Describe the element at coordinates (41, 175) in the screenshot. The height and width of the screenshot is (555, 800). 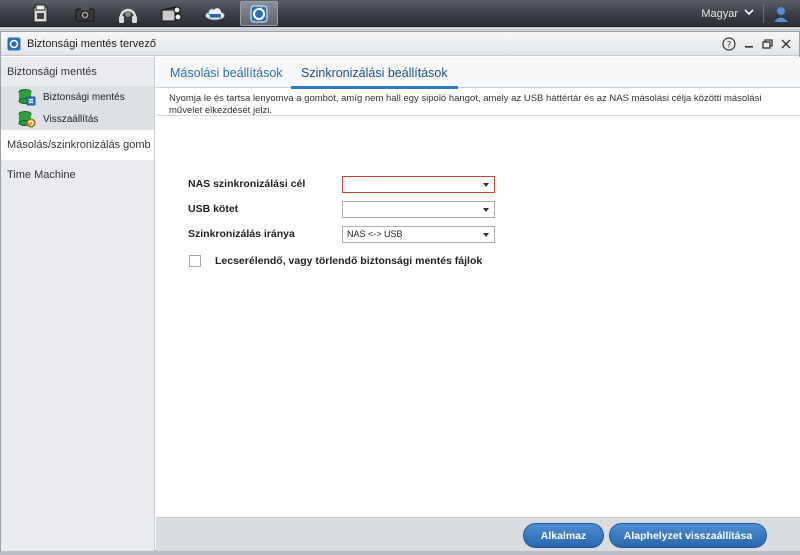
I see `sidebar-group-label: Time Machine` at that location.